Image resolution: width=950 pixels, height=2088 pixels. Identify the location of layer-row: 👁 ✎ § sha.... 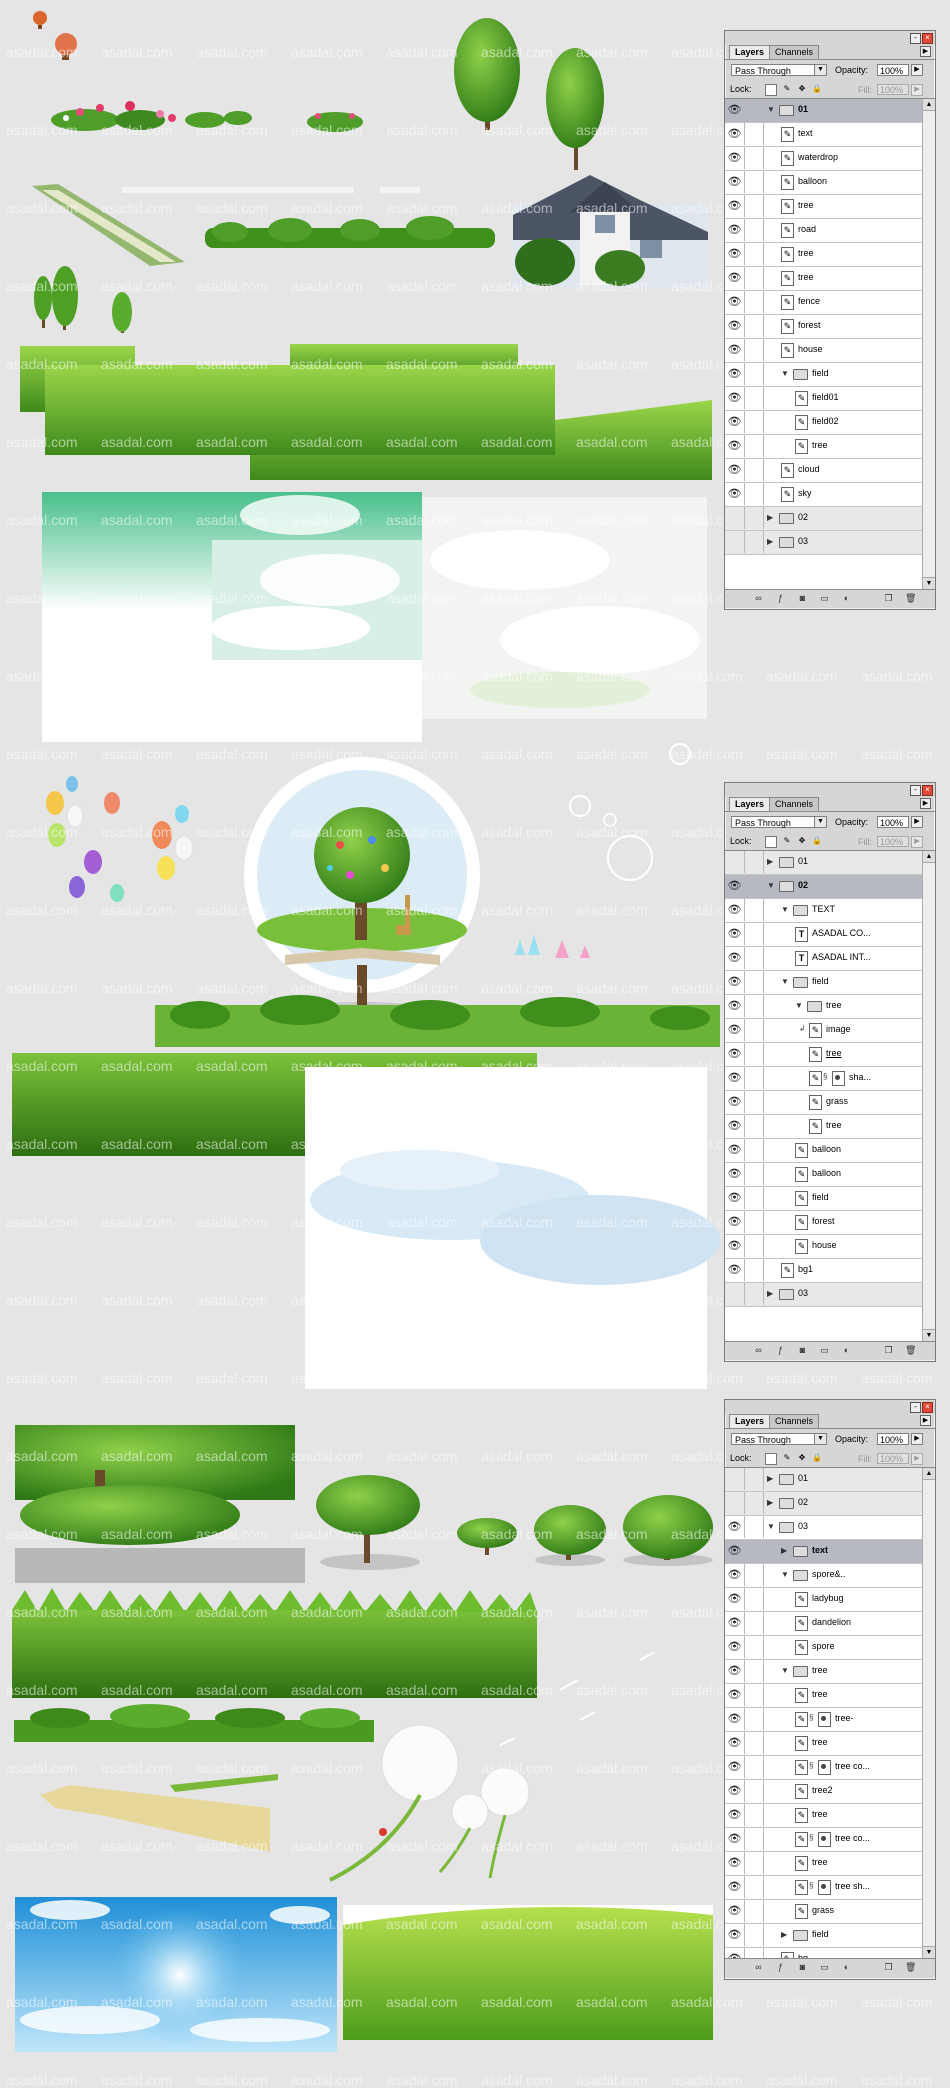
(830, 1079).